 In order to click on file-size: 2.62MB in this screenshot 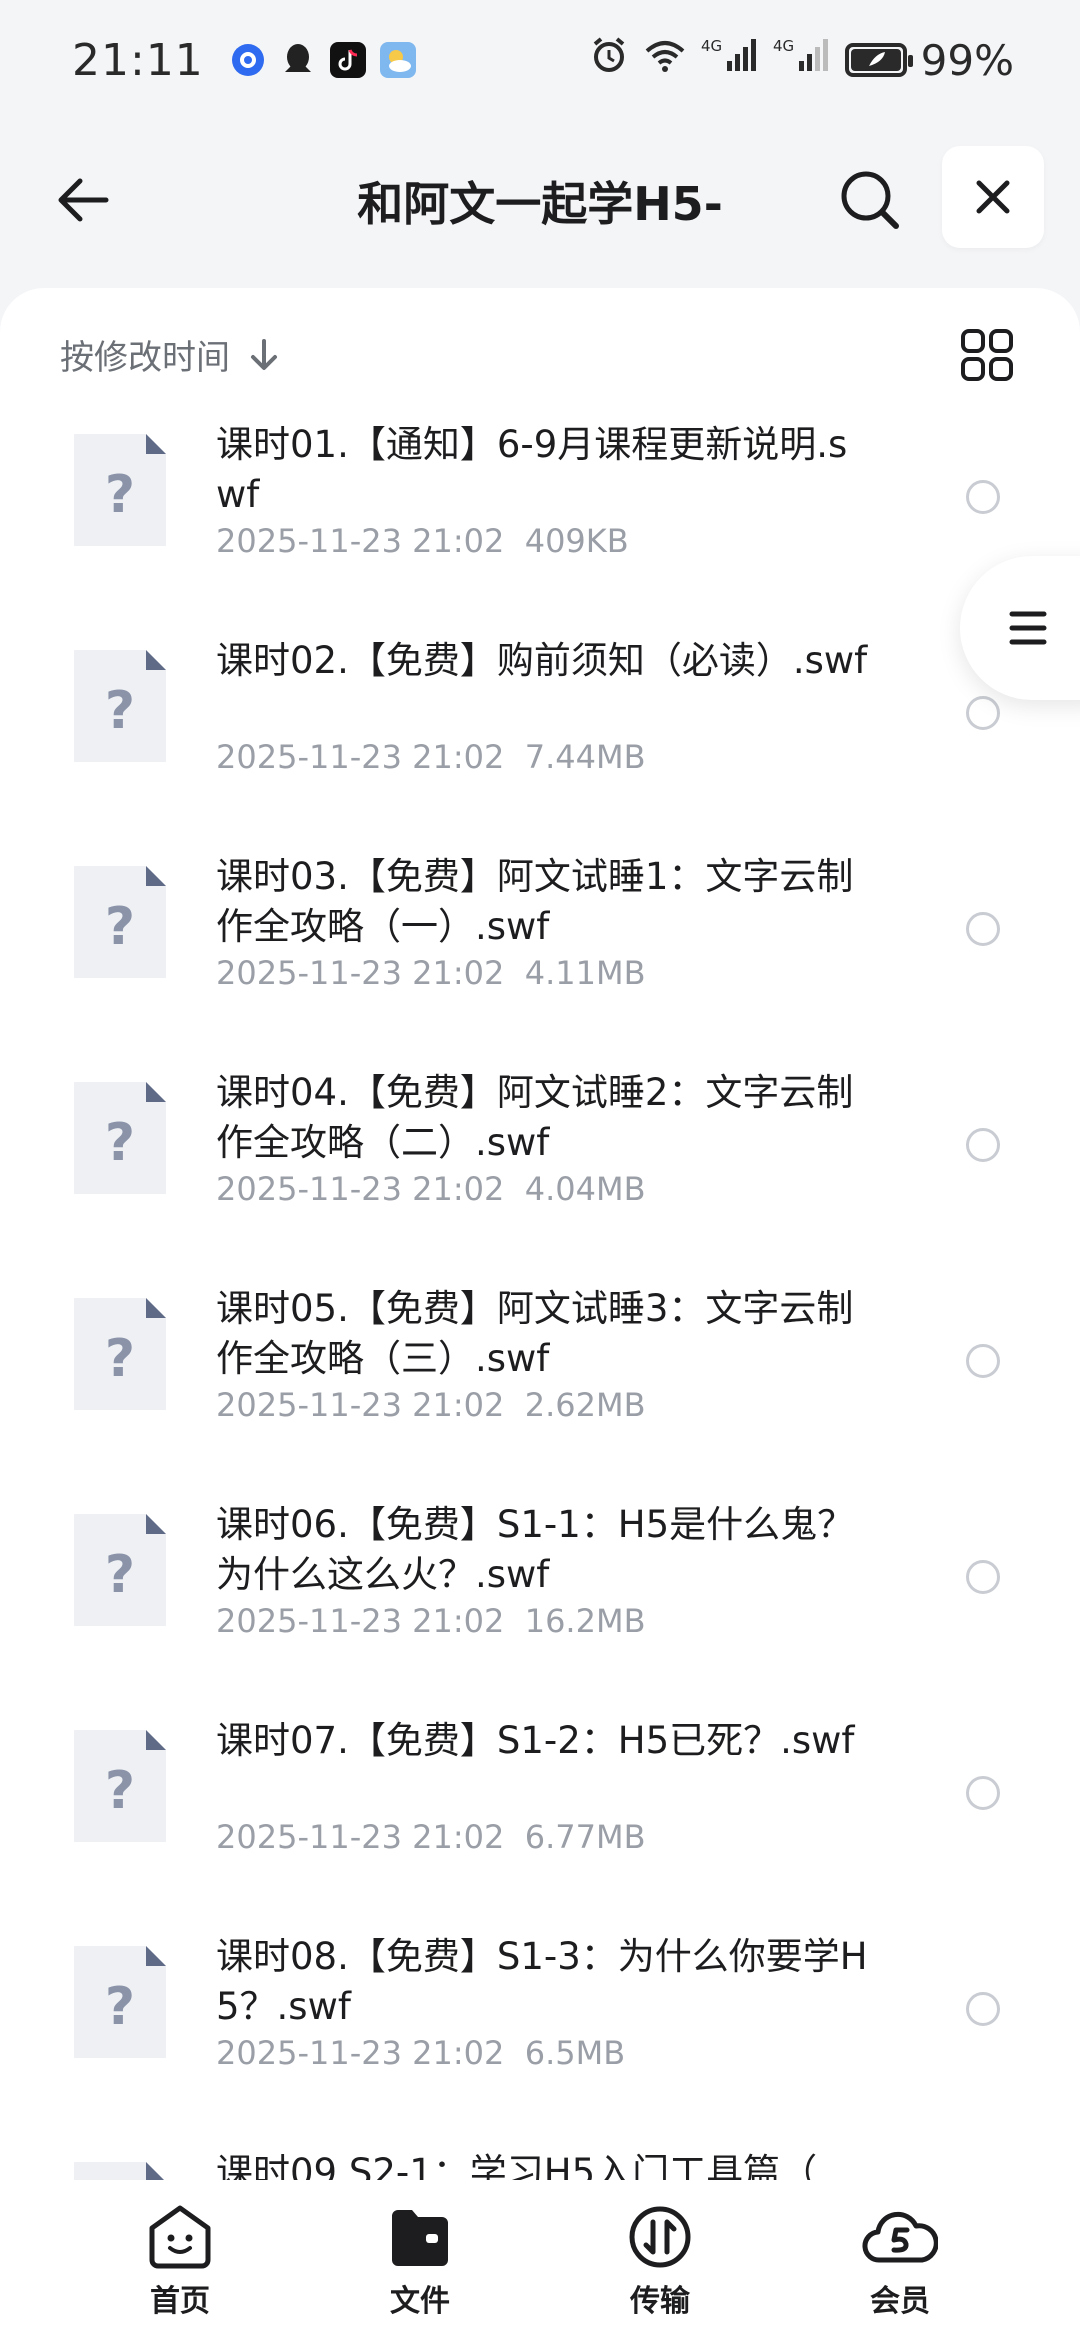, I will do `click(585, 1405)`.